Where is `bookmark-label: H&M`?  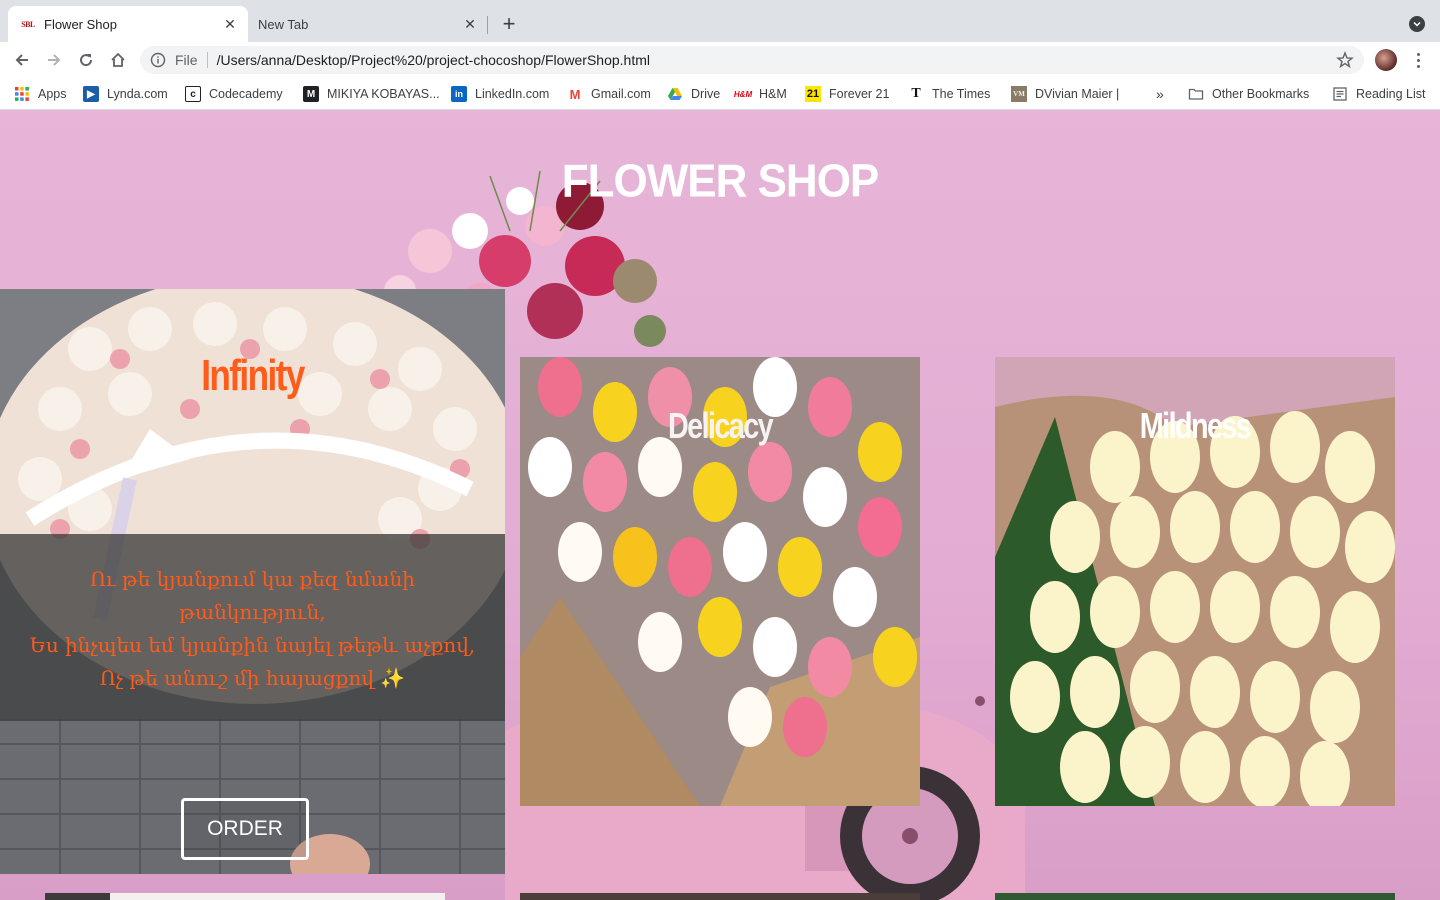
bookmark-label: H&M is located at coordinates (773, 94).